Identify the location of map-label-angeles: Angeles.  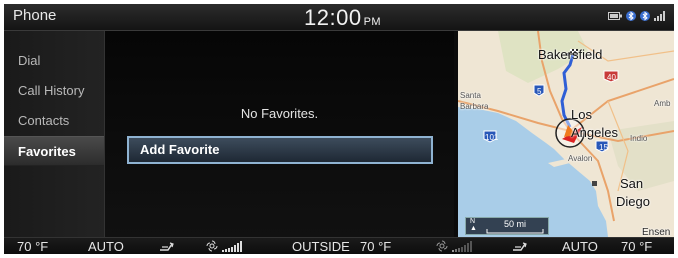
(594, 132).